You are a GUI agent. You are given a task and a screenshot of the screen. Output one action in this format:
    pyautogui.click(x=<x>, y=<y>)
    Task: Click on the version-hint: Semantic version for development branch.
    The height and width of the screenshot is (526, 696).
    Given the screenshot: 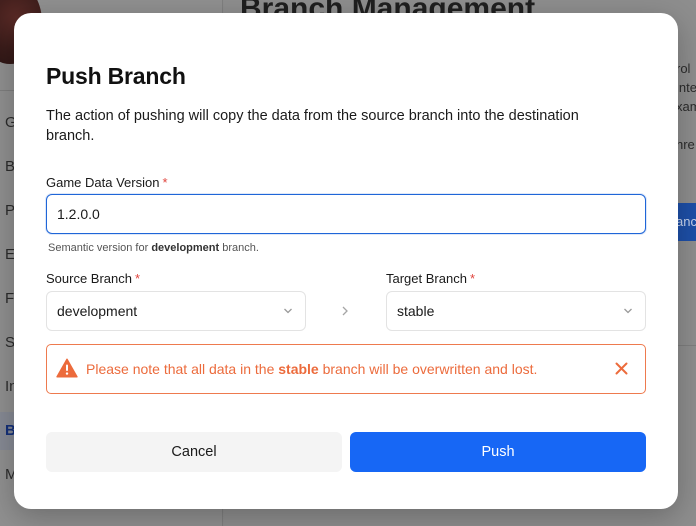 What is the action you would take?
    pyautogui.click(x=153, y=248)
    